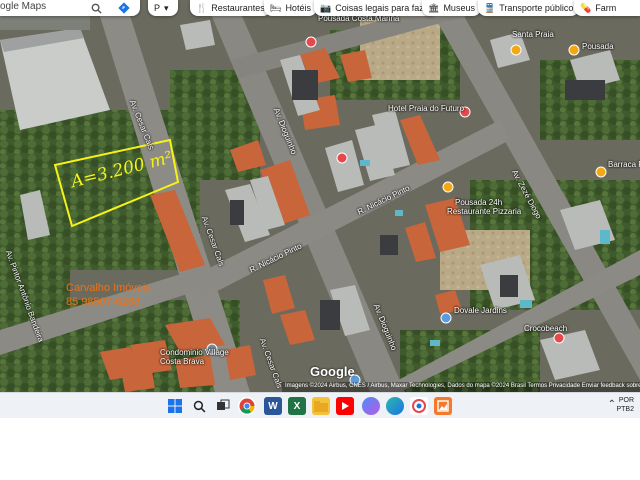 The height and width of the screenshot is (480, 640). What do you see at coordinates (175, 406) in the screenshot?
I see `windows-start-icon` at bounding box center [175, 406].